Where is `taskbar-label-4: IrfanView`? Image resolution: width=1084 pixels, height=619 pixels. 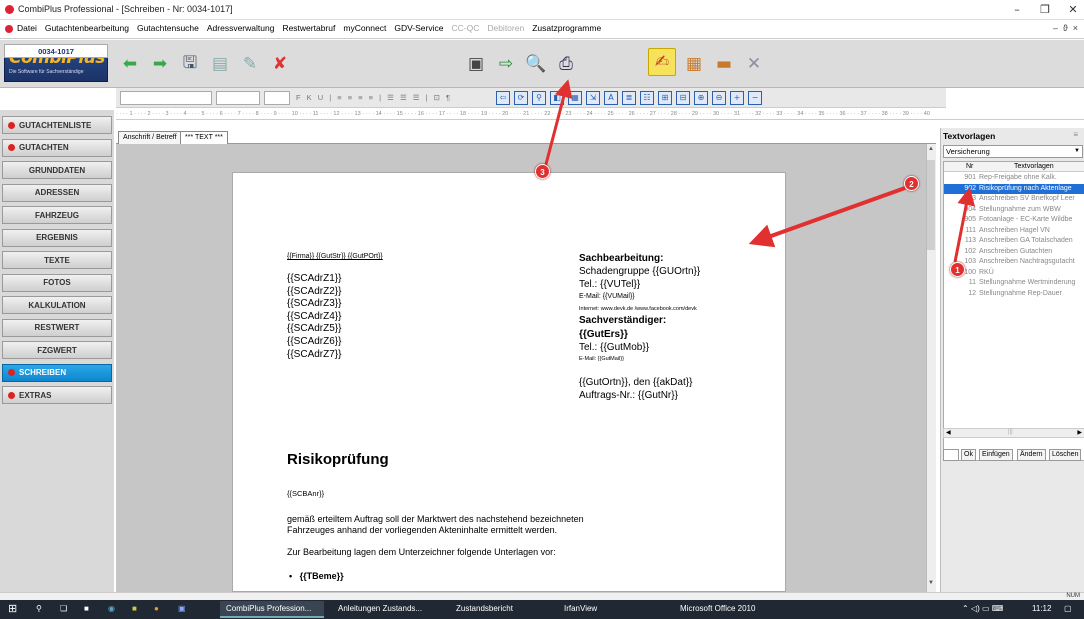
taskbar-label-4: IrfanView is located at coordinates (581, 608).